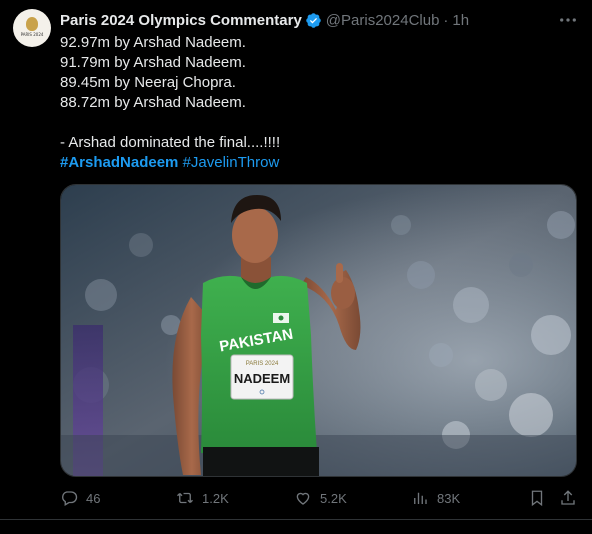  What do you see at coordinates (449, 498) in the screenshot?
I see `views-count: 83K` at bounding box center [449, 498].